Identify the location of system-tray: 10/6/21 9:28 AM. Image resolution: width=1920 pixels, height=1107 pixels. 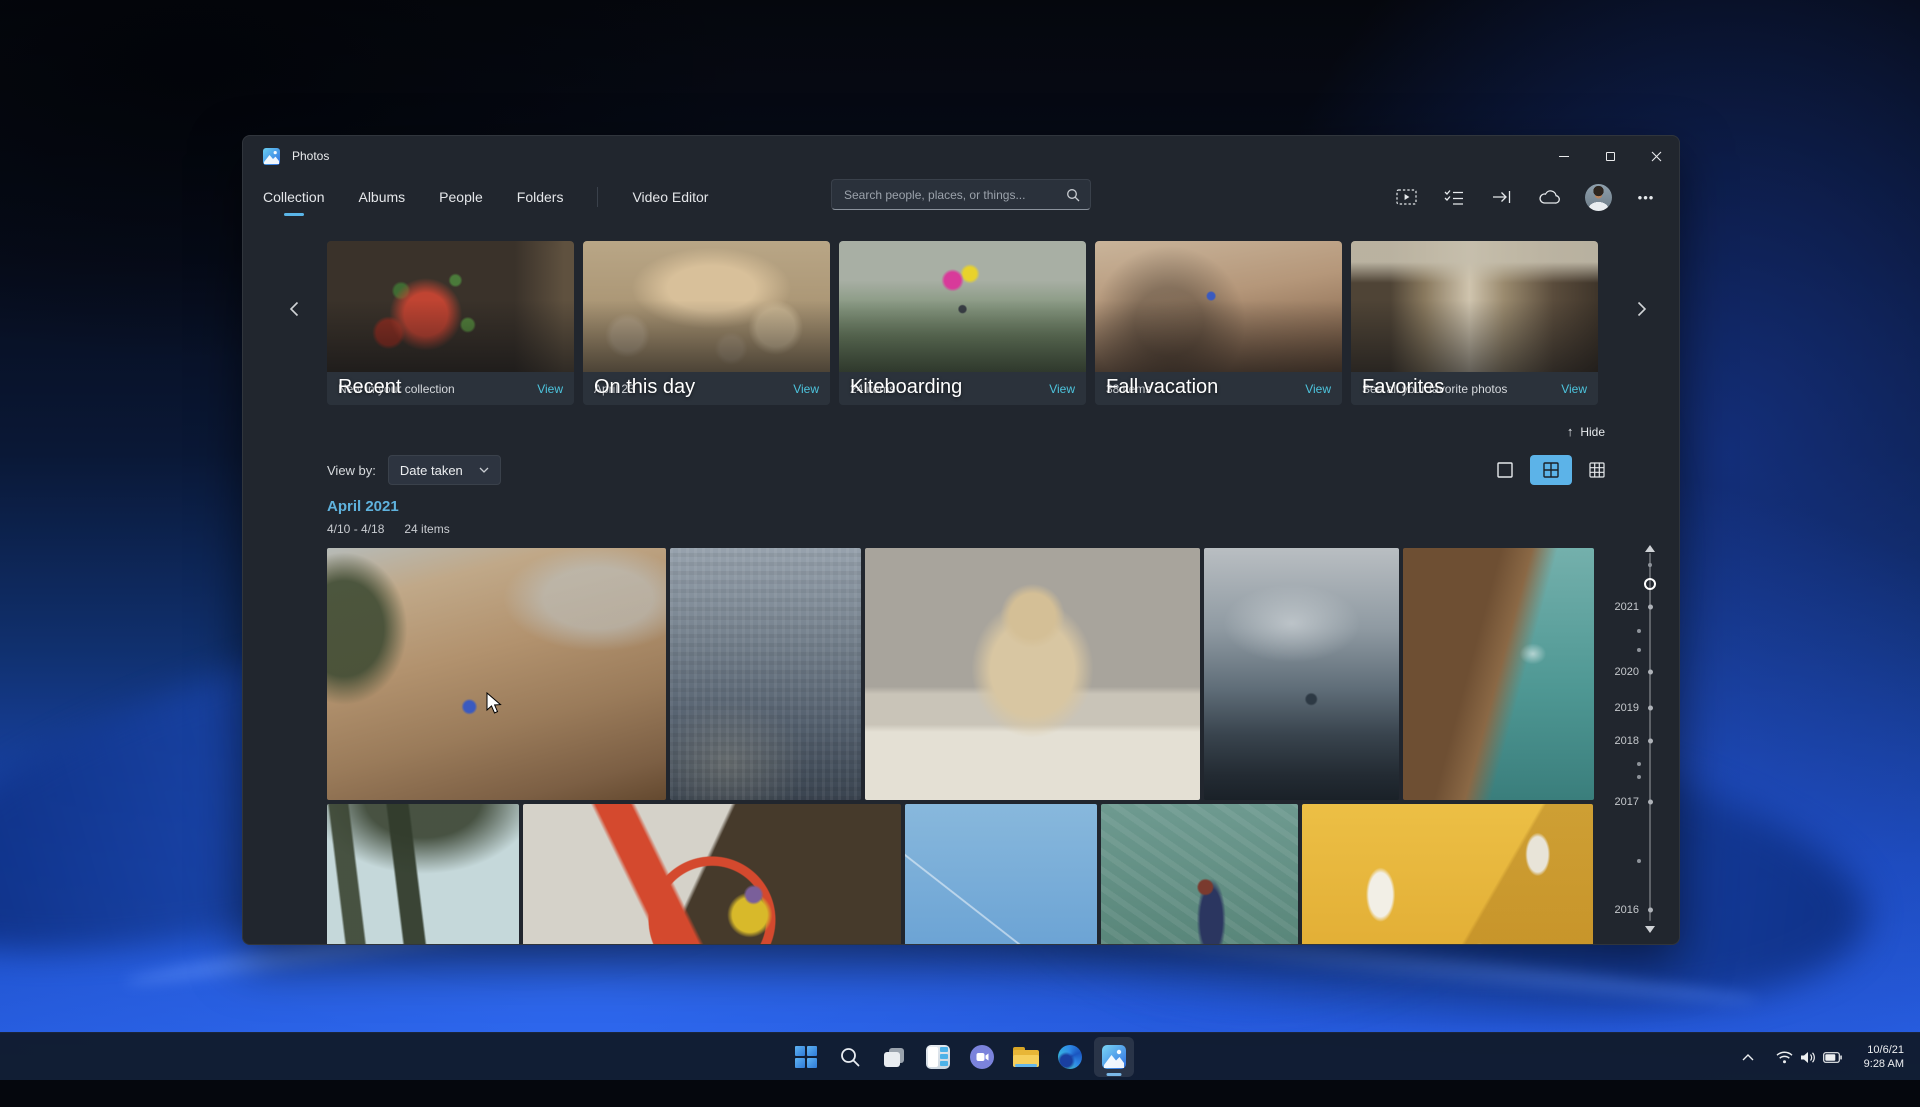
(1823, 1057).